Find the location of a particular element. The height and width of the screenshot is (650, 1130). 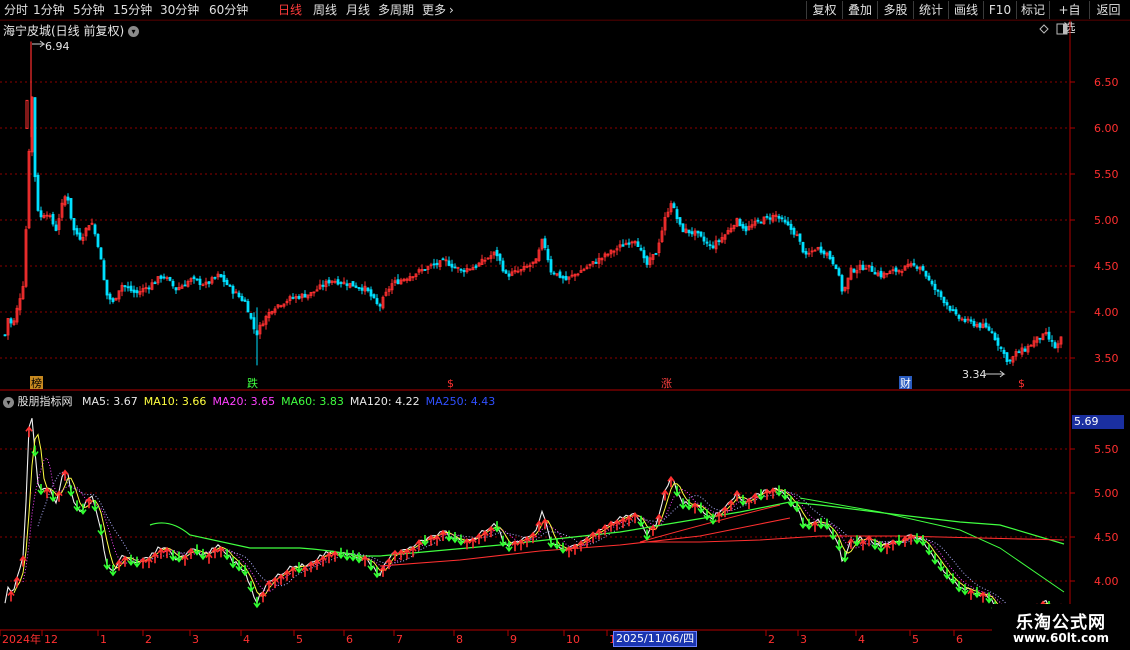

x-tick-label: 3 is located at coordinates (195, 639).